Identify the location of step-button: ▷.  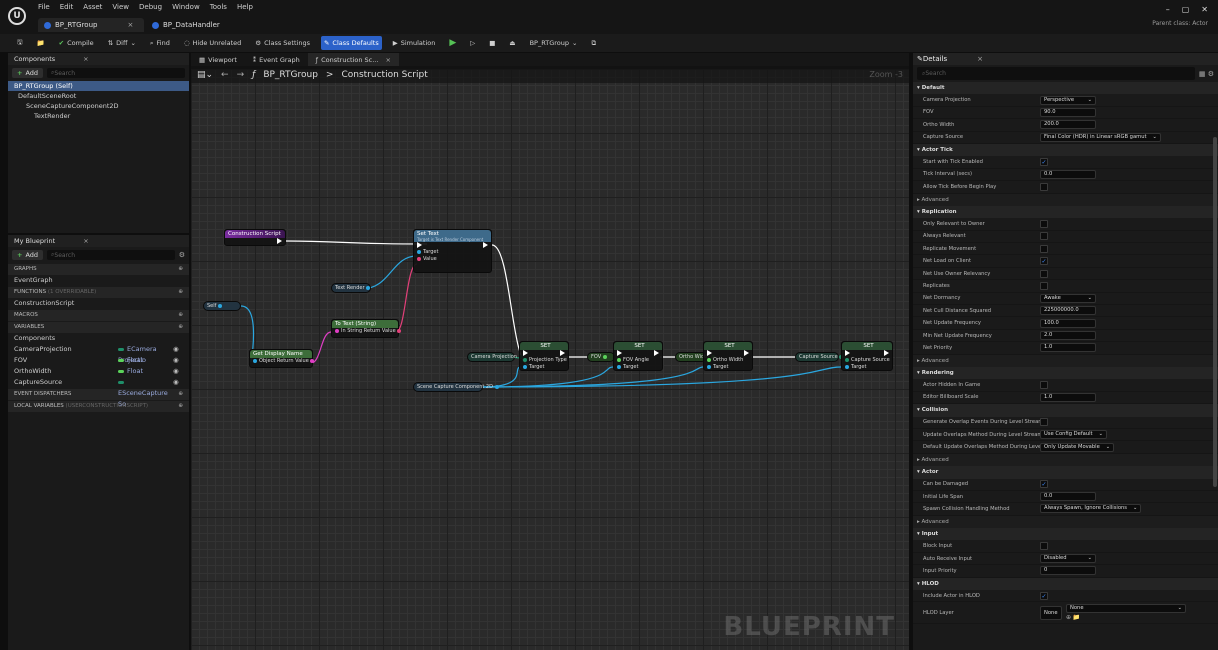
(472, 43).